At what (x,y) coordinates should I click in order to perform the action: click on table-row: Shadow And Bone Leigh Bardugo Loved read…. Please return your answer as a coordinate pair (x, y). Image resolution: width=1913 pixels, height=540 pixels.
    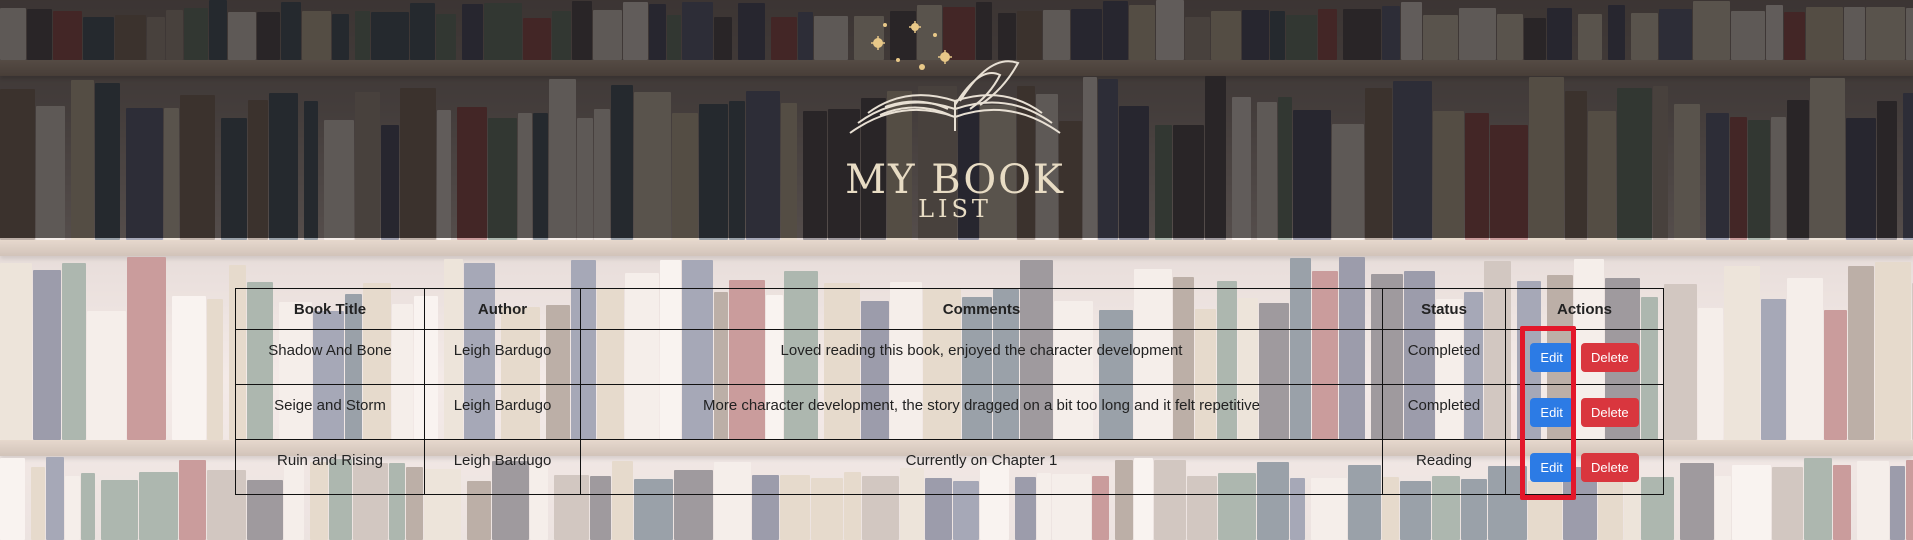
    Looking at the image, I should click on (949, 357).